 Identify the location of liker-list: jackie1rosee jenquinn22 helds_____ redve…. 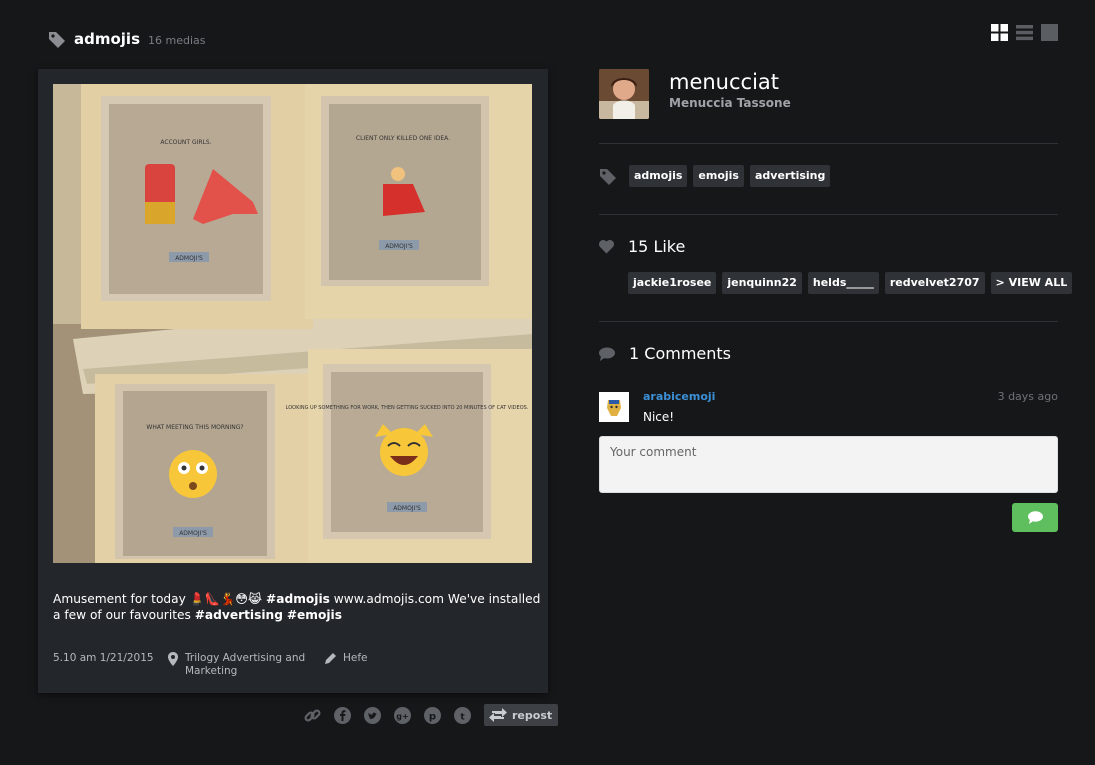
(853, 283).